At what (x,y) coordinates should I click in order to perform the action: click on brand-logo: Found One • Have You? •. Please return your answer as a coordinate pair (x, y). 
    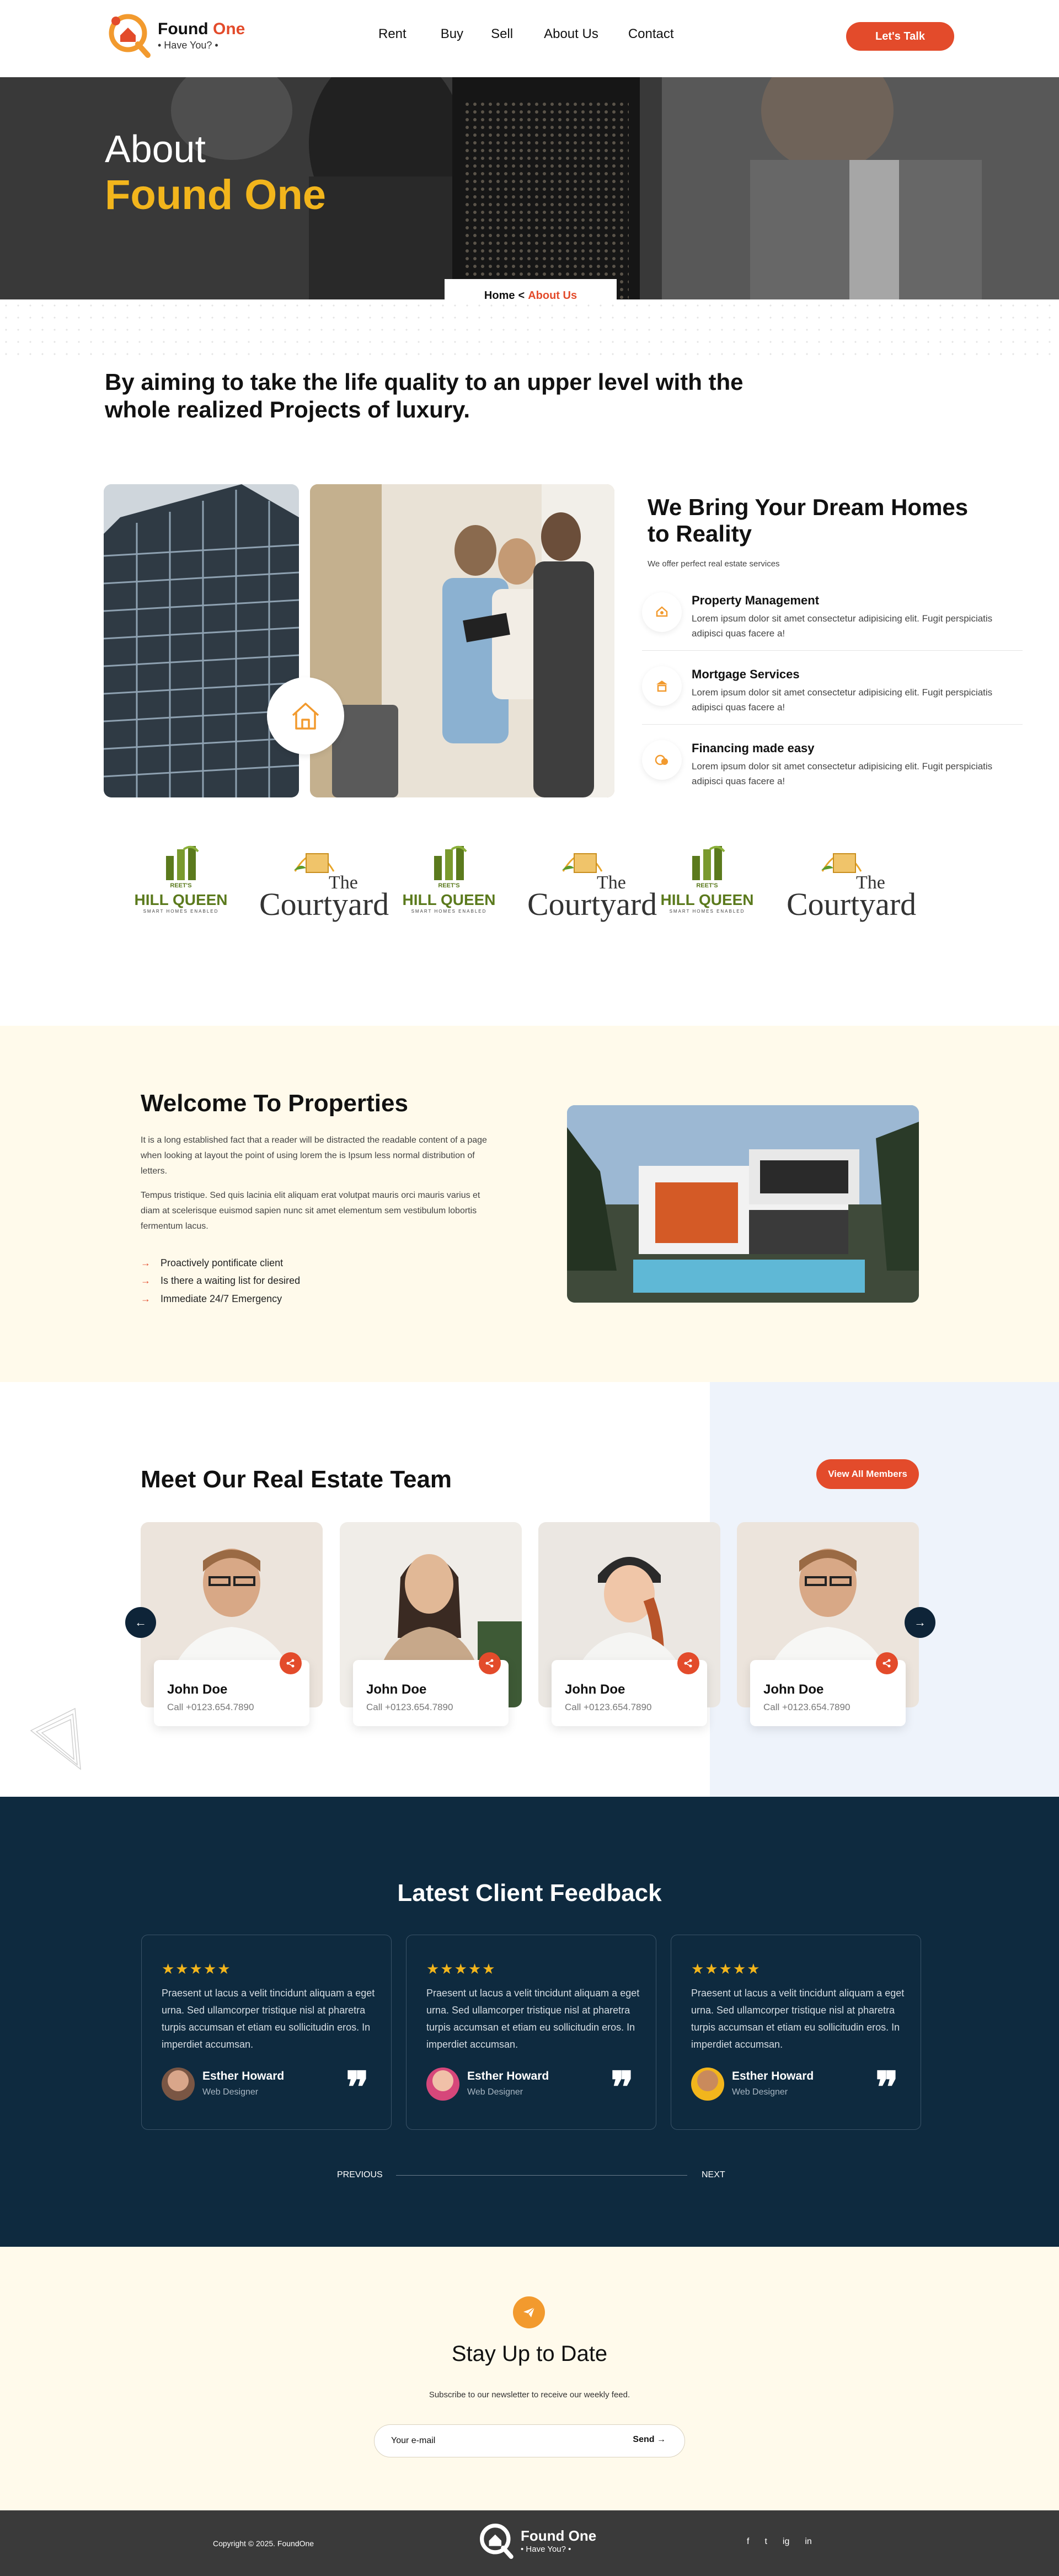
    Looking at the image, I should click on (175, 35).